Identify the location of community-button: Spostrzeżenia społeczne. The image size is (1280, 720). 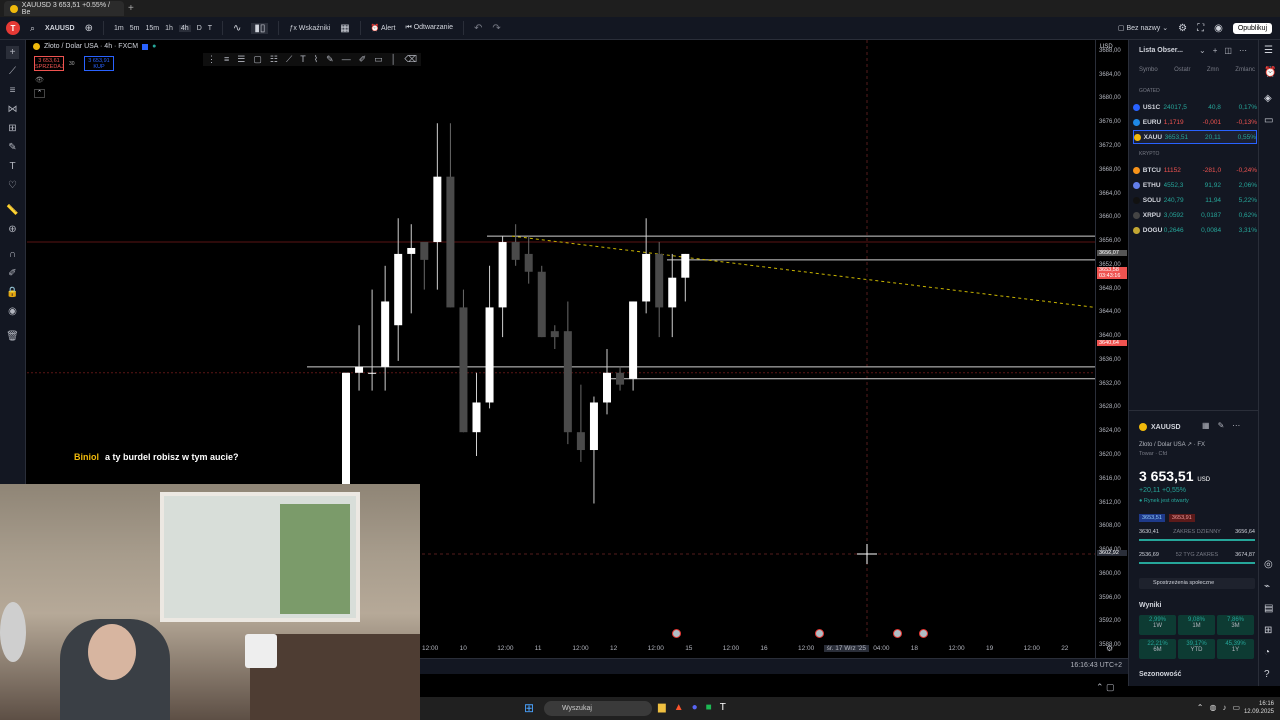
(1197, 583).